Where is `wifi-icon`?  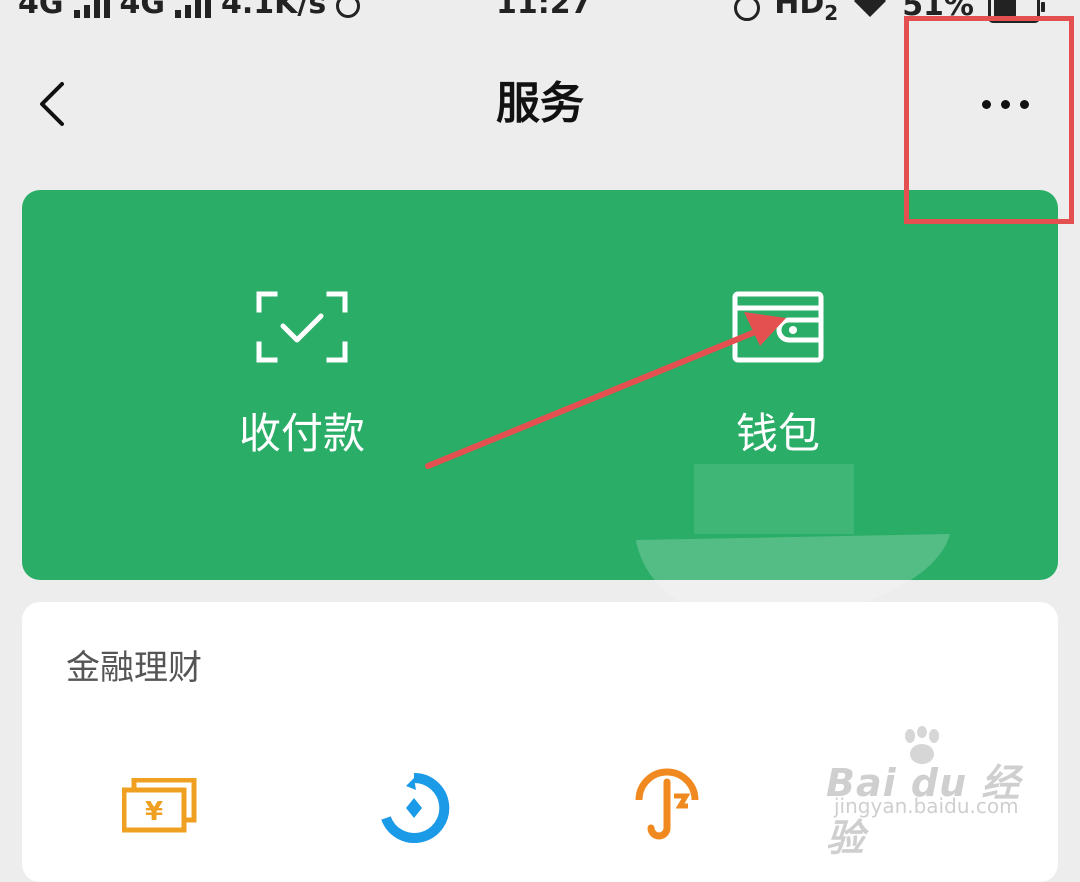 wifi-icon is located at coordinates (870, 8).